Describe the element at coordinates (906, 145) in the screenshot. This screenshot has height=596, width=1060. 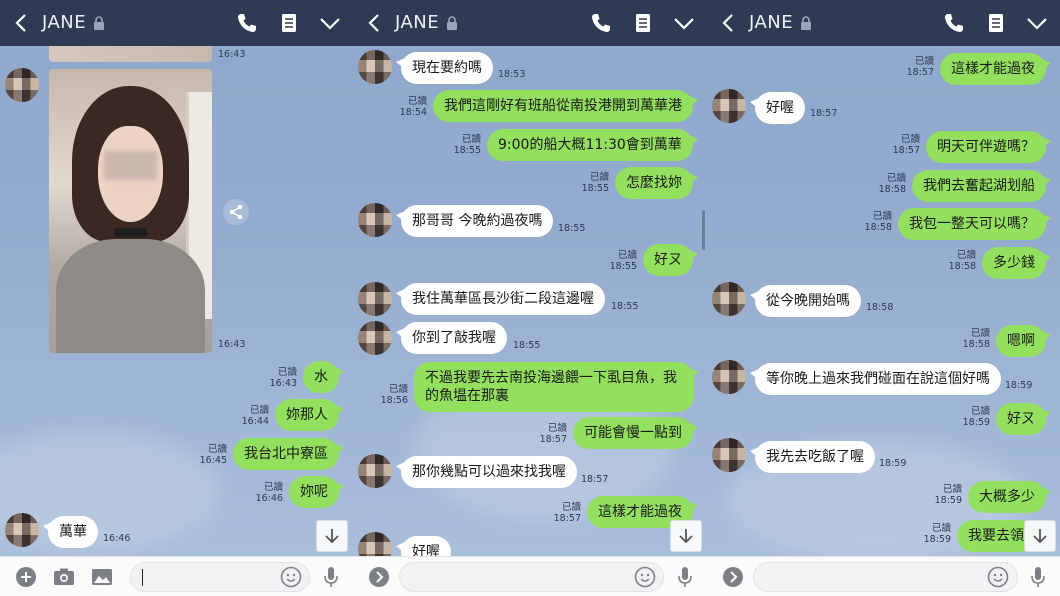
I see `read-receipt: 已讀 18:57` at that location.